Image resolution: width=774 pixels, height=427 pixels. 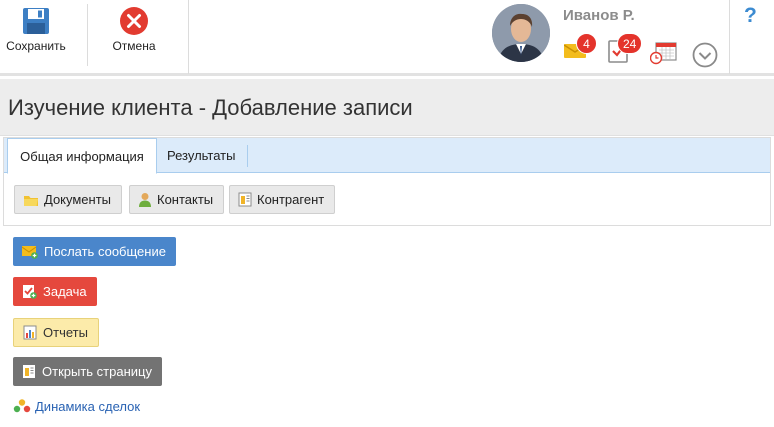 I want to click on documents-button: Документы, so click(x=68, y=199).